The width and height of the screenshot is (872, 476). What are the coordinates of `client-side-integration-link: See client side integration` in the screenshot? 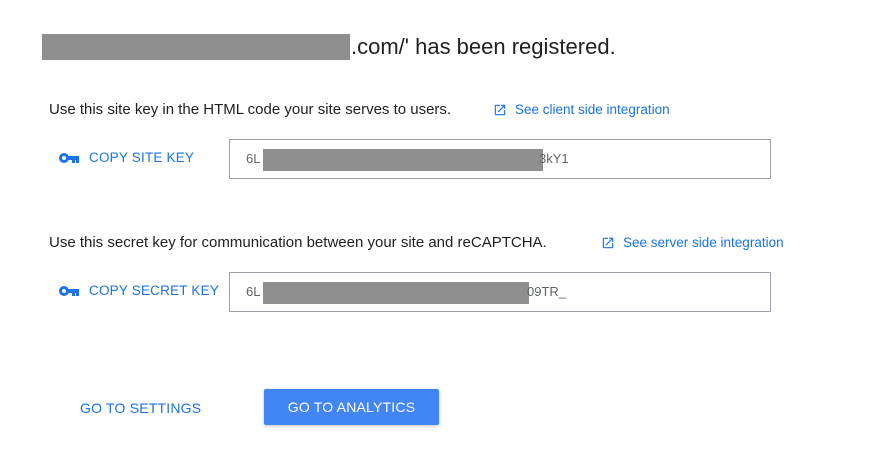 It's located at (581, 109).